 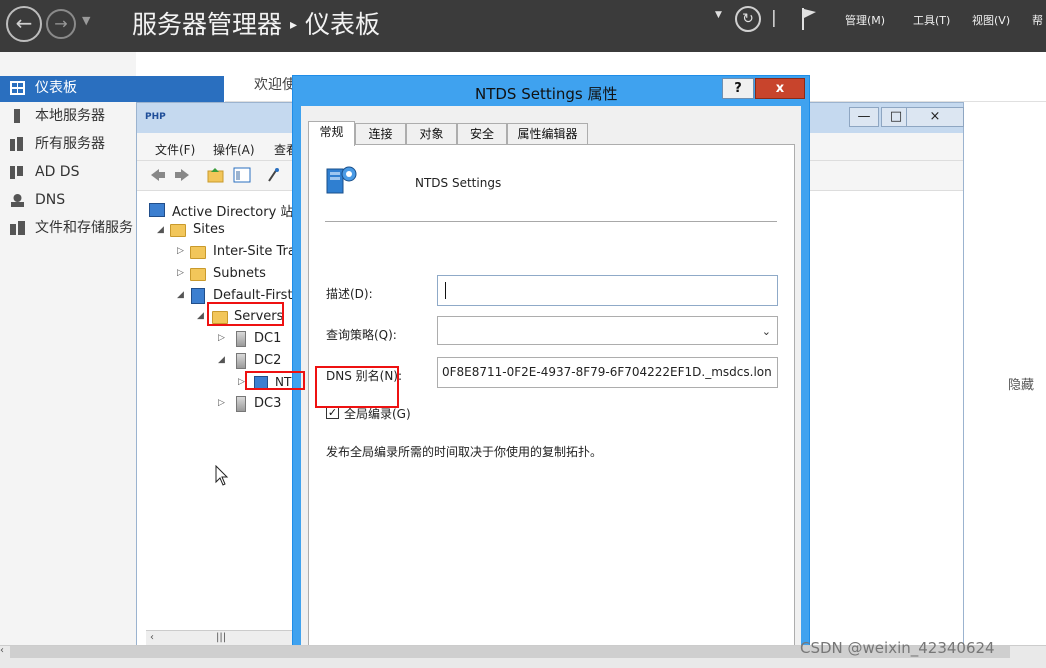 I want to click on sidebar-item-label: DNS, so click(x=50, y=200).